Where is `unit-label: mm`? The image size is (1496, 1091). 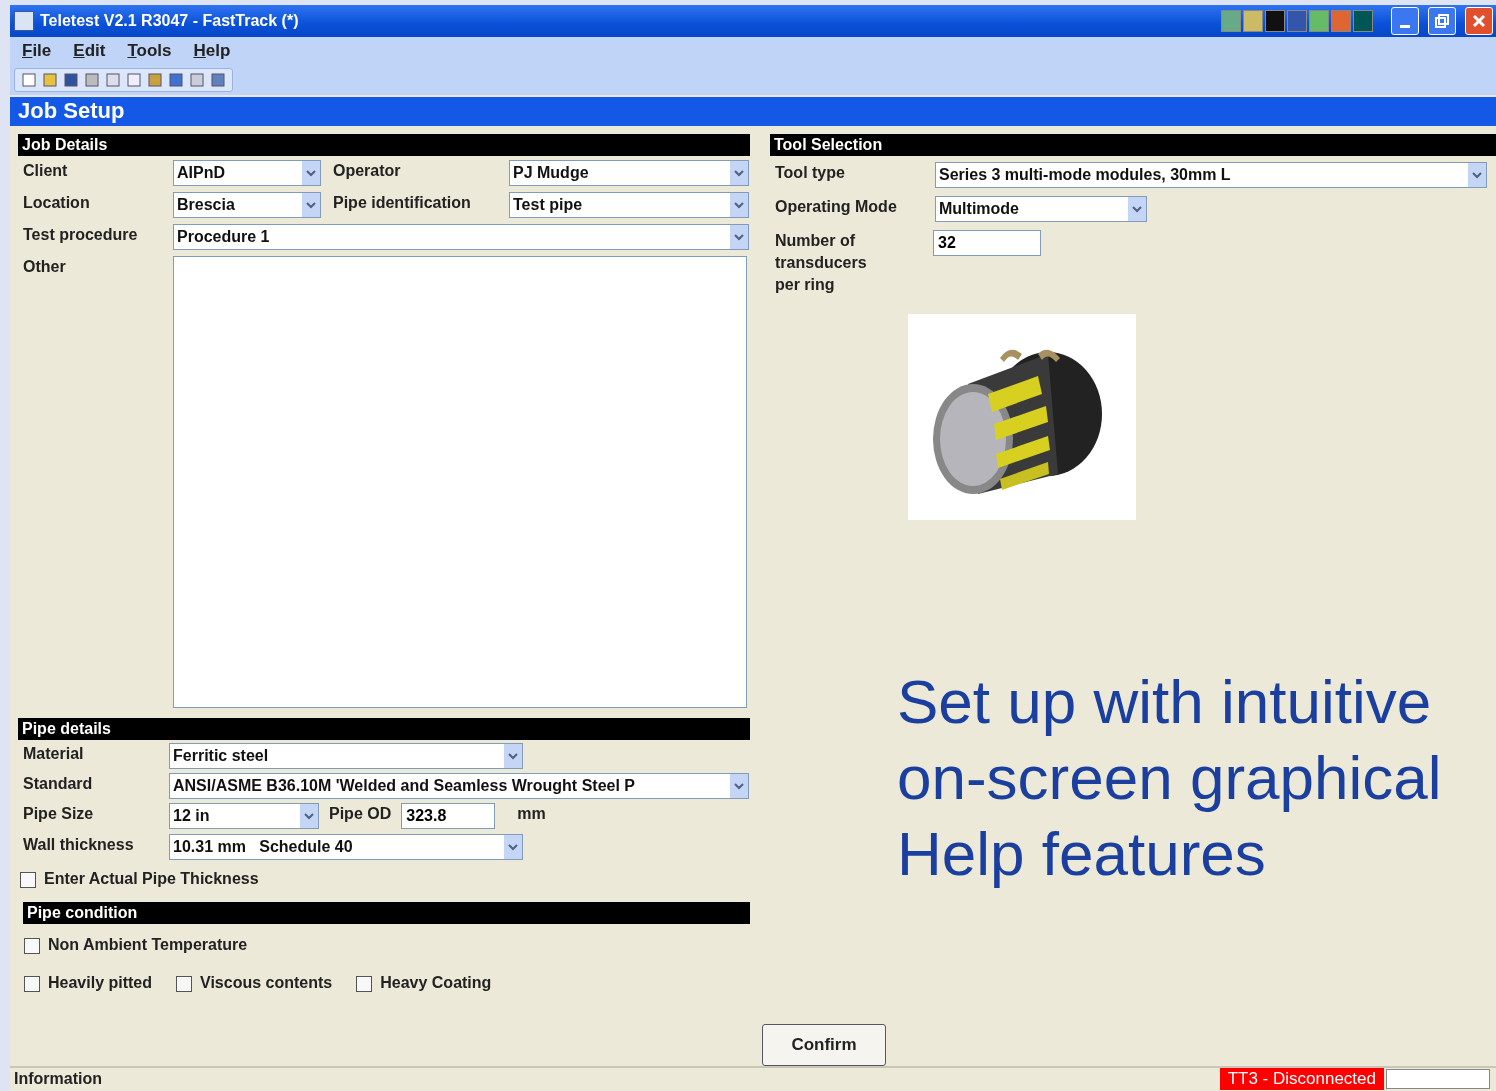
unit-label: mm is located at coordinates (531, 813).